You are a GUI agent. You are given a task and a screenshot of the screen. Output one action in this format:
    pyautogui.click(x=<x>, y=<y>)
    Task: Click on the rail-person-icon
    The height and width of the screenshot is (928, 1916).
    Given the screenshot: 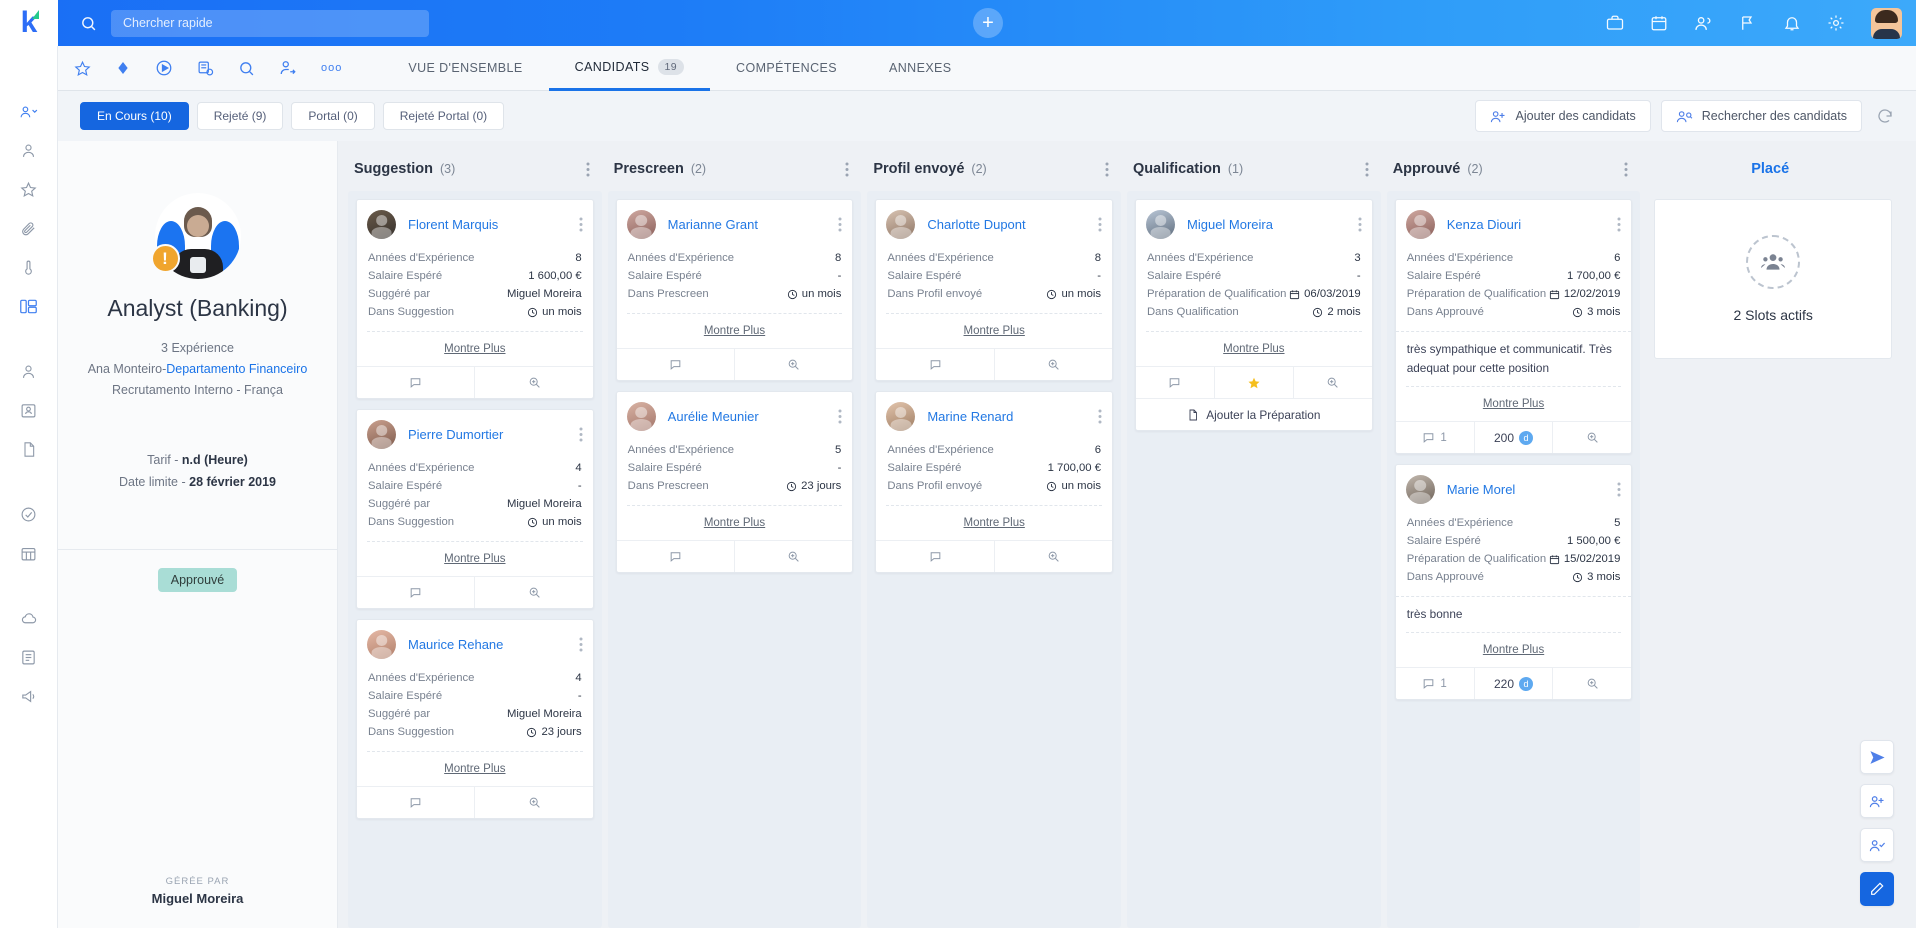 What is the action you would take?
    pyautogui.click(x=28, y=150)
    